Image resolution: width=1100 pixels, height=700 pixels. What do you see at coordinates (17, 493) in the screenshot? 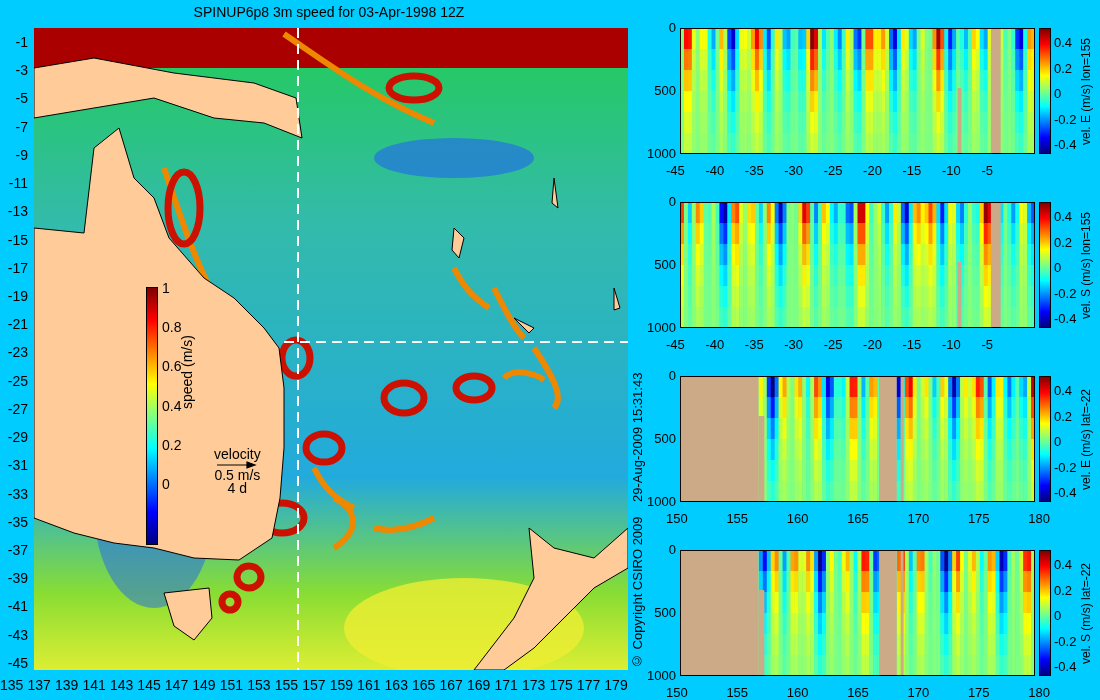
I see `axis-label: -33` at bounding box center [17, 493].